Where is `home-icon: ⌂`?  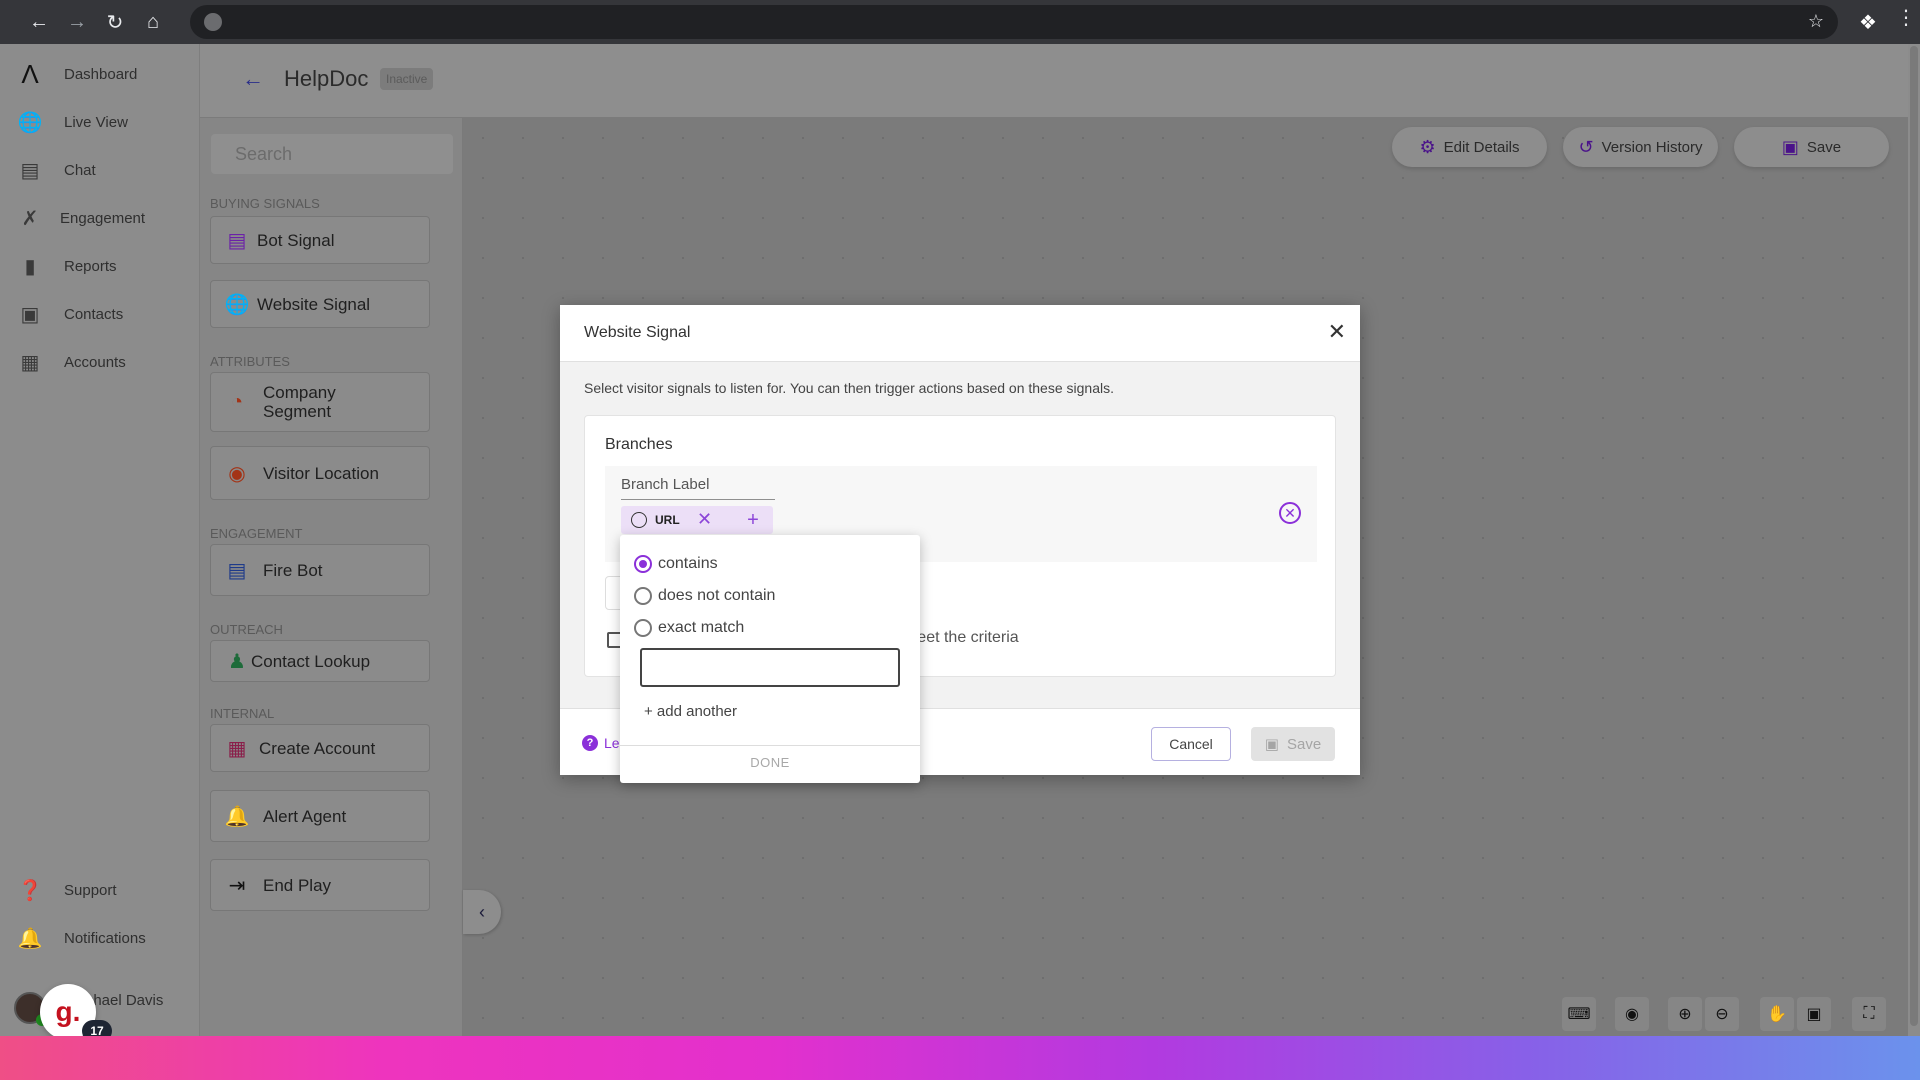
home-icon: ⌂ is located at coordinates (153, 22).